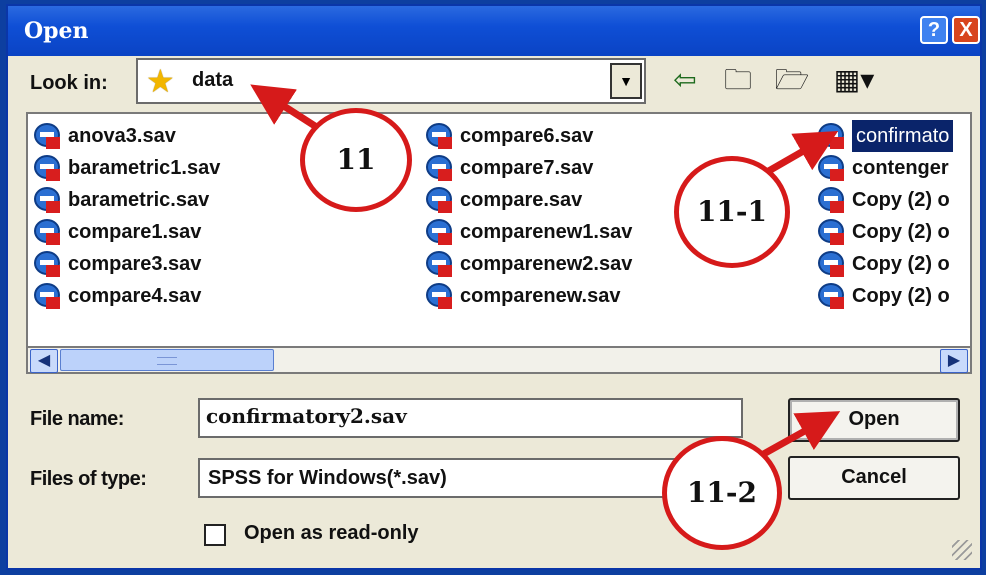 Image resolution: width=986 pixels, height=575 pixels. What do you see at coordinates (356, 160) in the screenshot?
I see `annotation-callout-11: 11` at bounding box center [356, 160].